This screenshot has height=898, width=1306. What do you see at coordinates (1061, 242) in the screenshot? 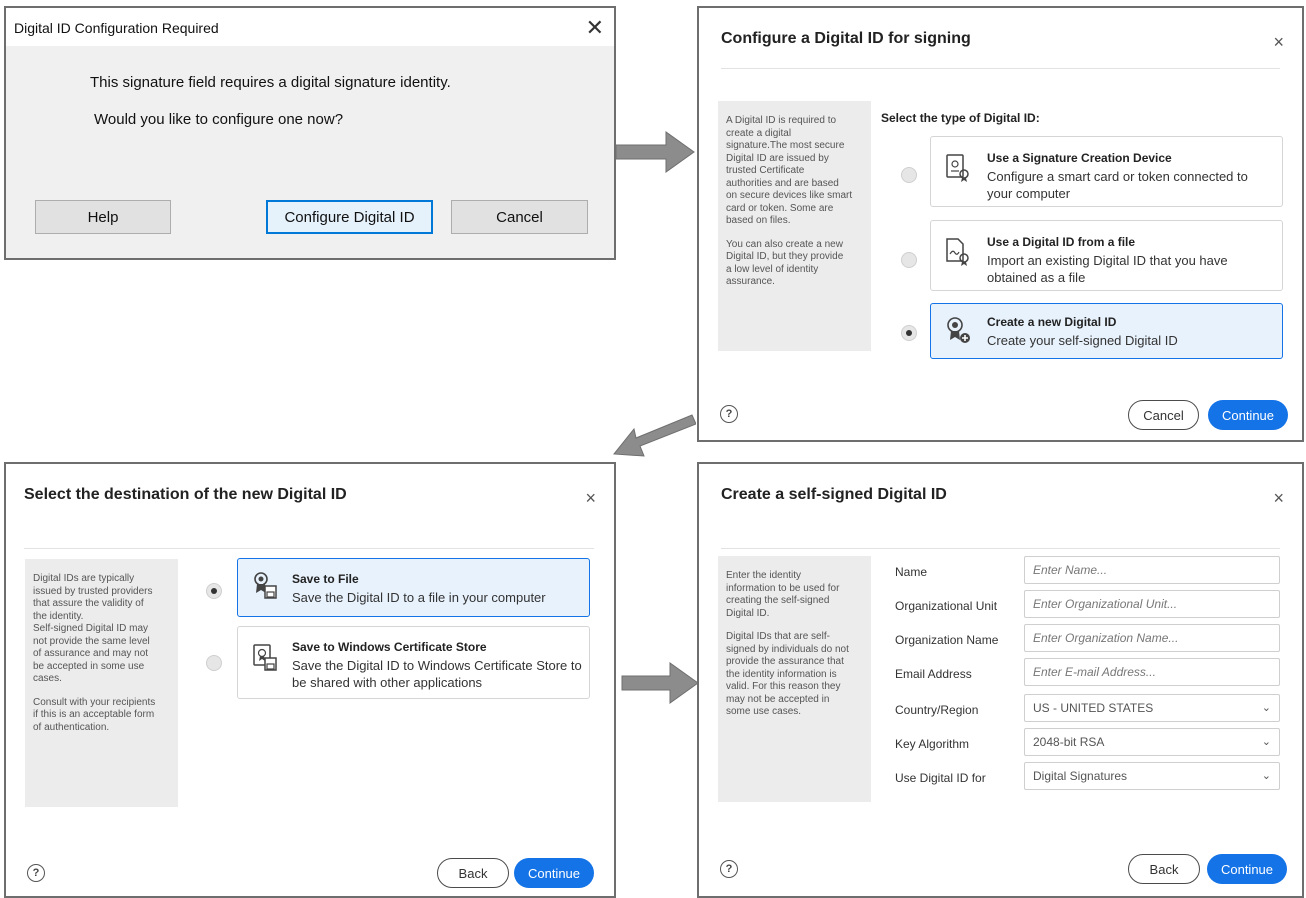
I see `option-title: Use a Digital ID from a file` at bounding box center [1061, 242].